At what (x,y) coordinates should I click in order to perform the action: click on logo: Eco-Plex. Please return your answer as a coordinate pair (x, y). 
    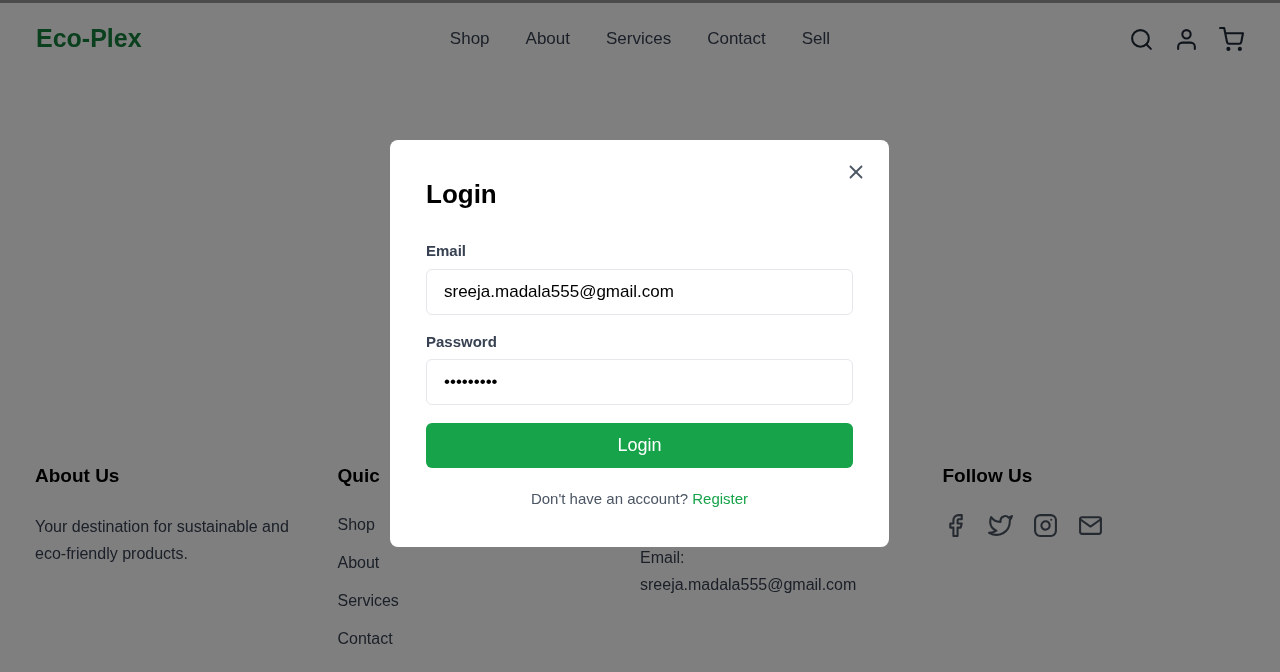
    Looking at the image, I should click on (136, 39).